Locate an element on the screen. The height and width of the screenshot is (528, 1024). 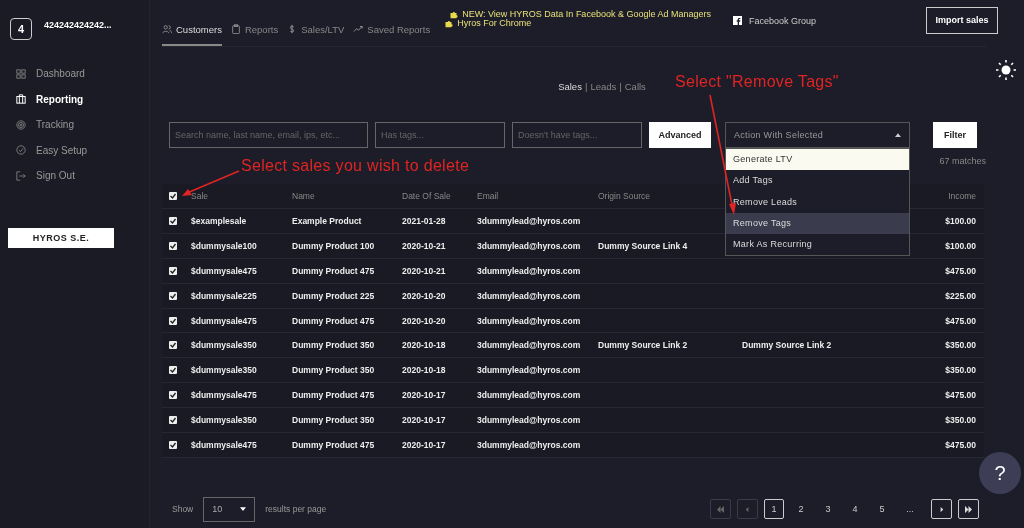
sidebar-item: Sign Out is located at coordinates (74, 175).